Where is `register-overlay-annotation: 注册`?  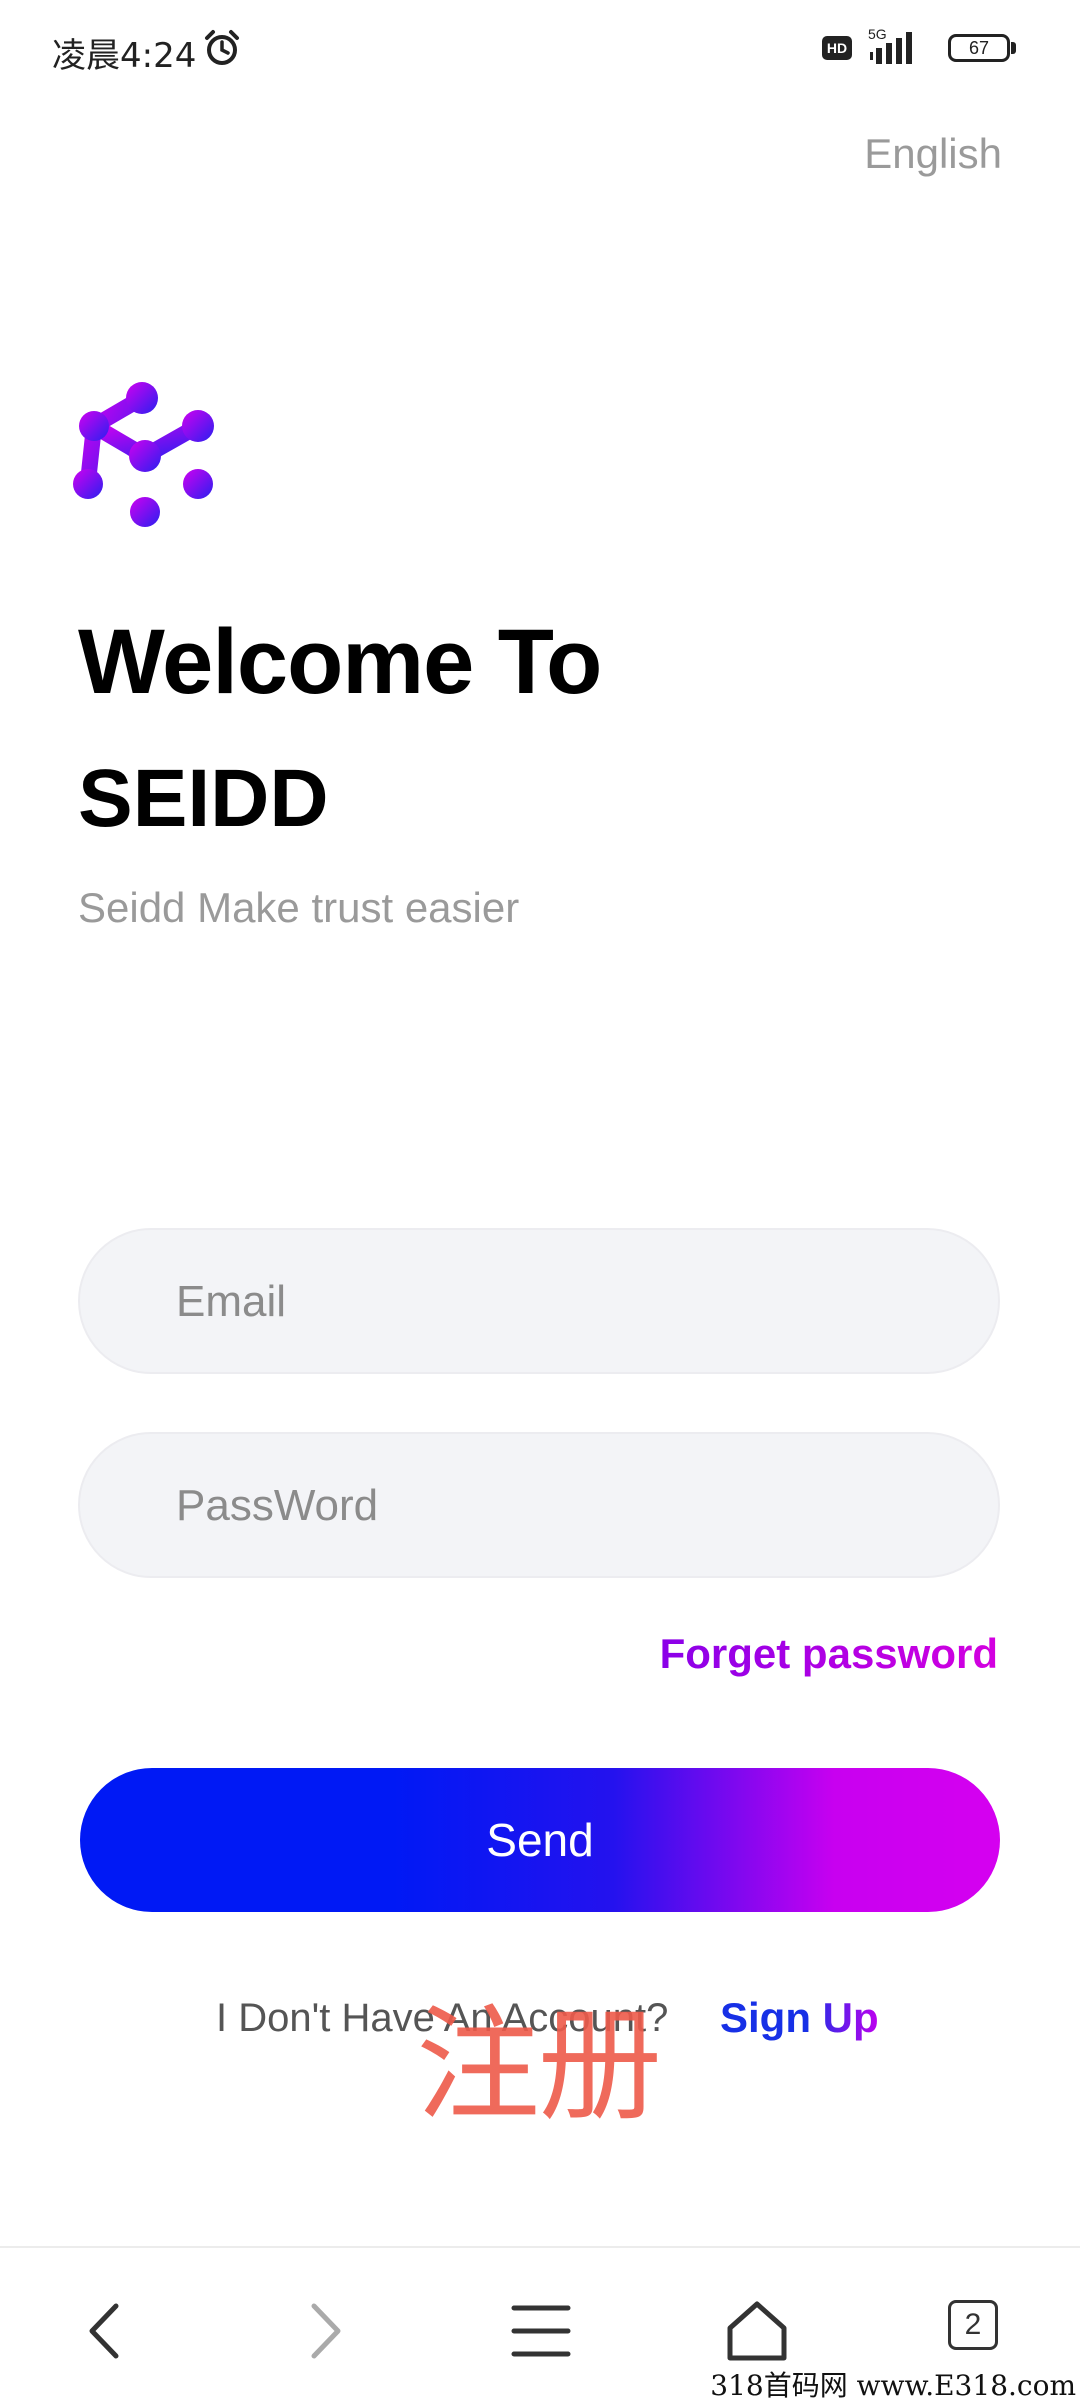
register-overlay-annotation: 注册 is located at coordinates (539, 2066).